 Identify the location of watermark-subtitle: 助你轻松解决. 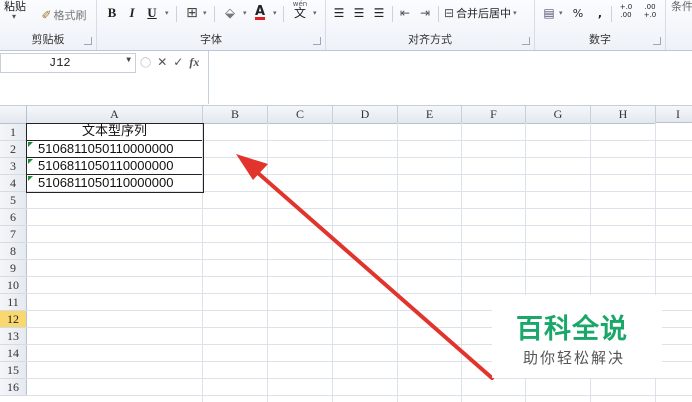
(574, 358).